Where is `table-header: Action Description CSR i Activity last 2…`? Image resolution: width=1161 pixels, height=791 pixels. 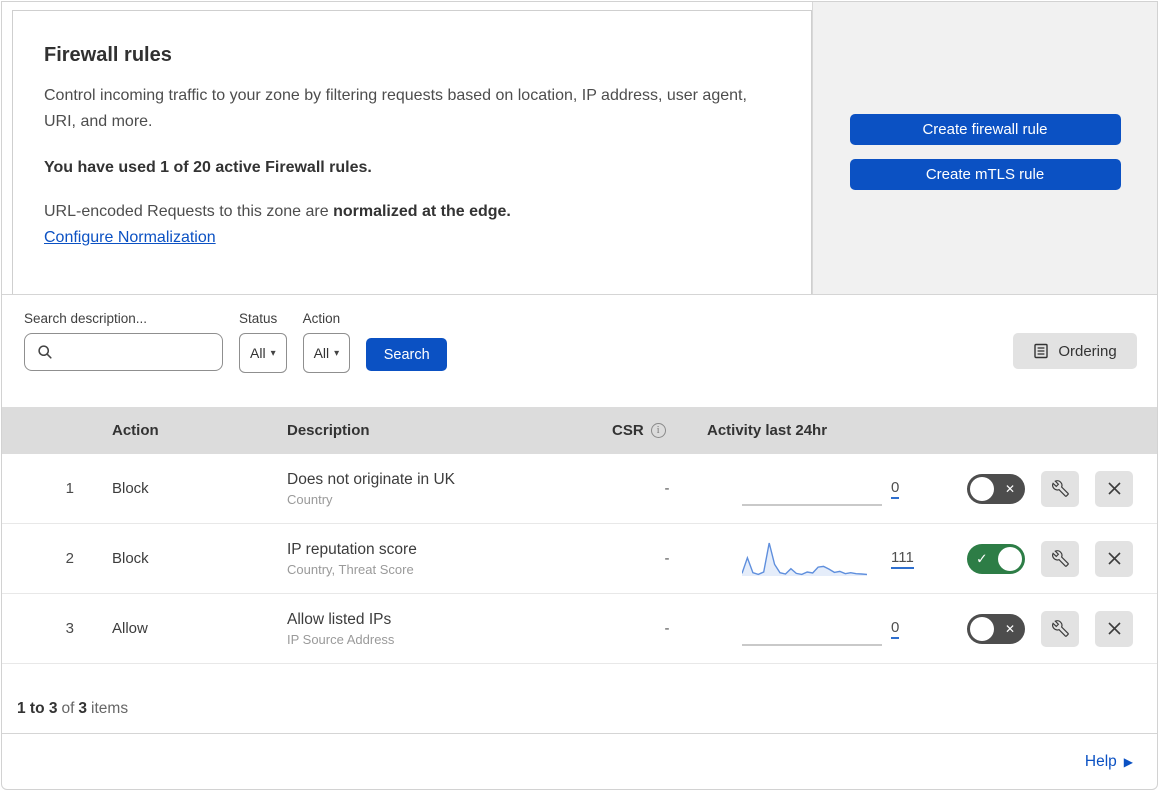
table-header: Action Description CSR i Activity last 2… is located at coordinates (579, 430).